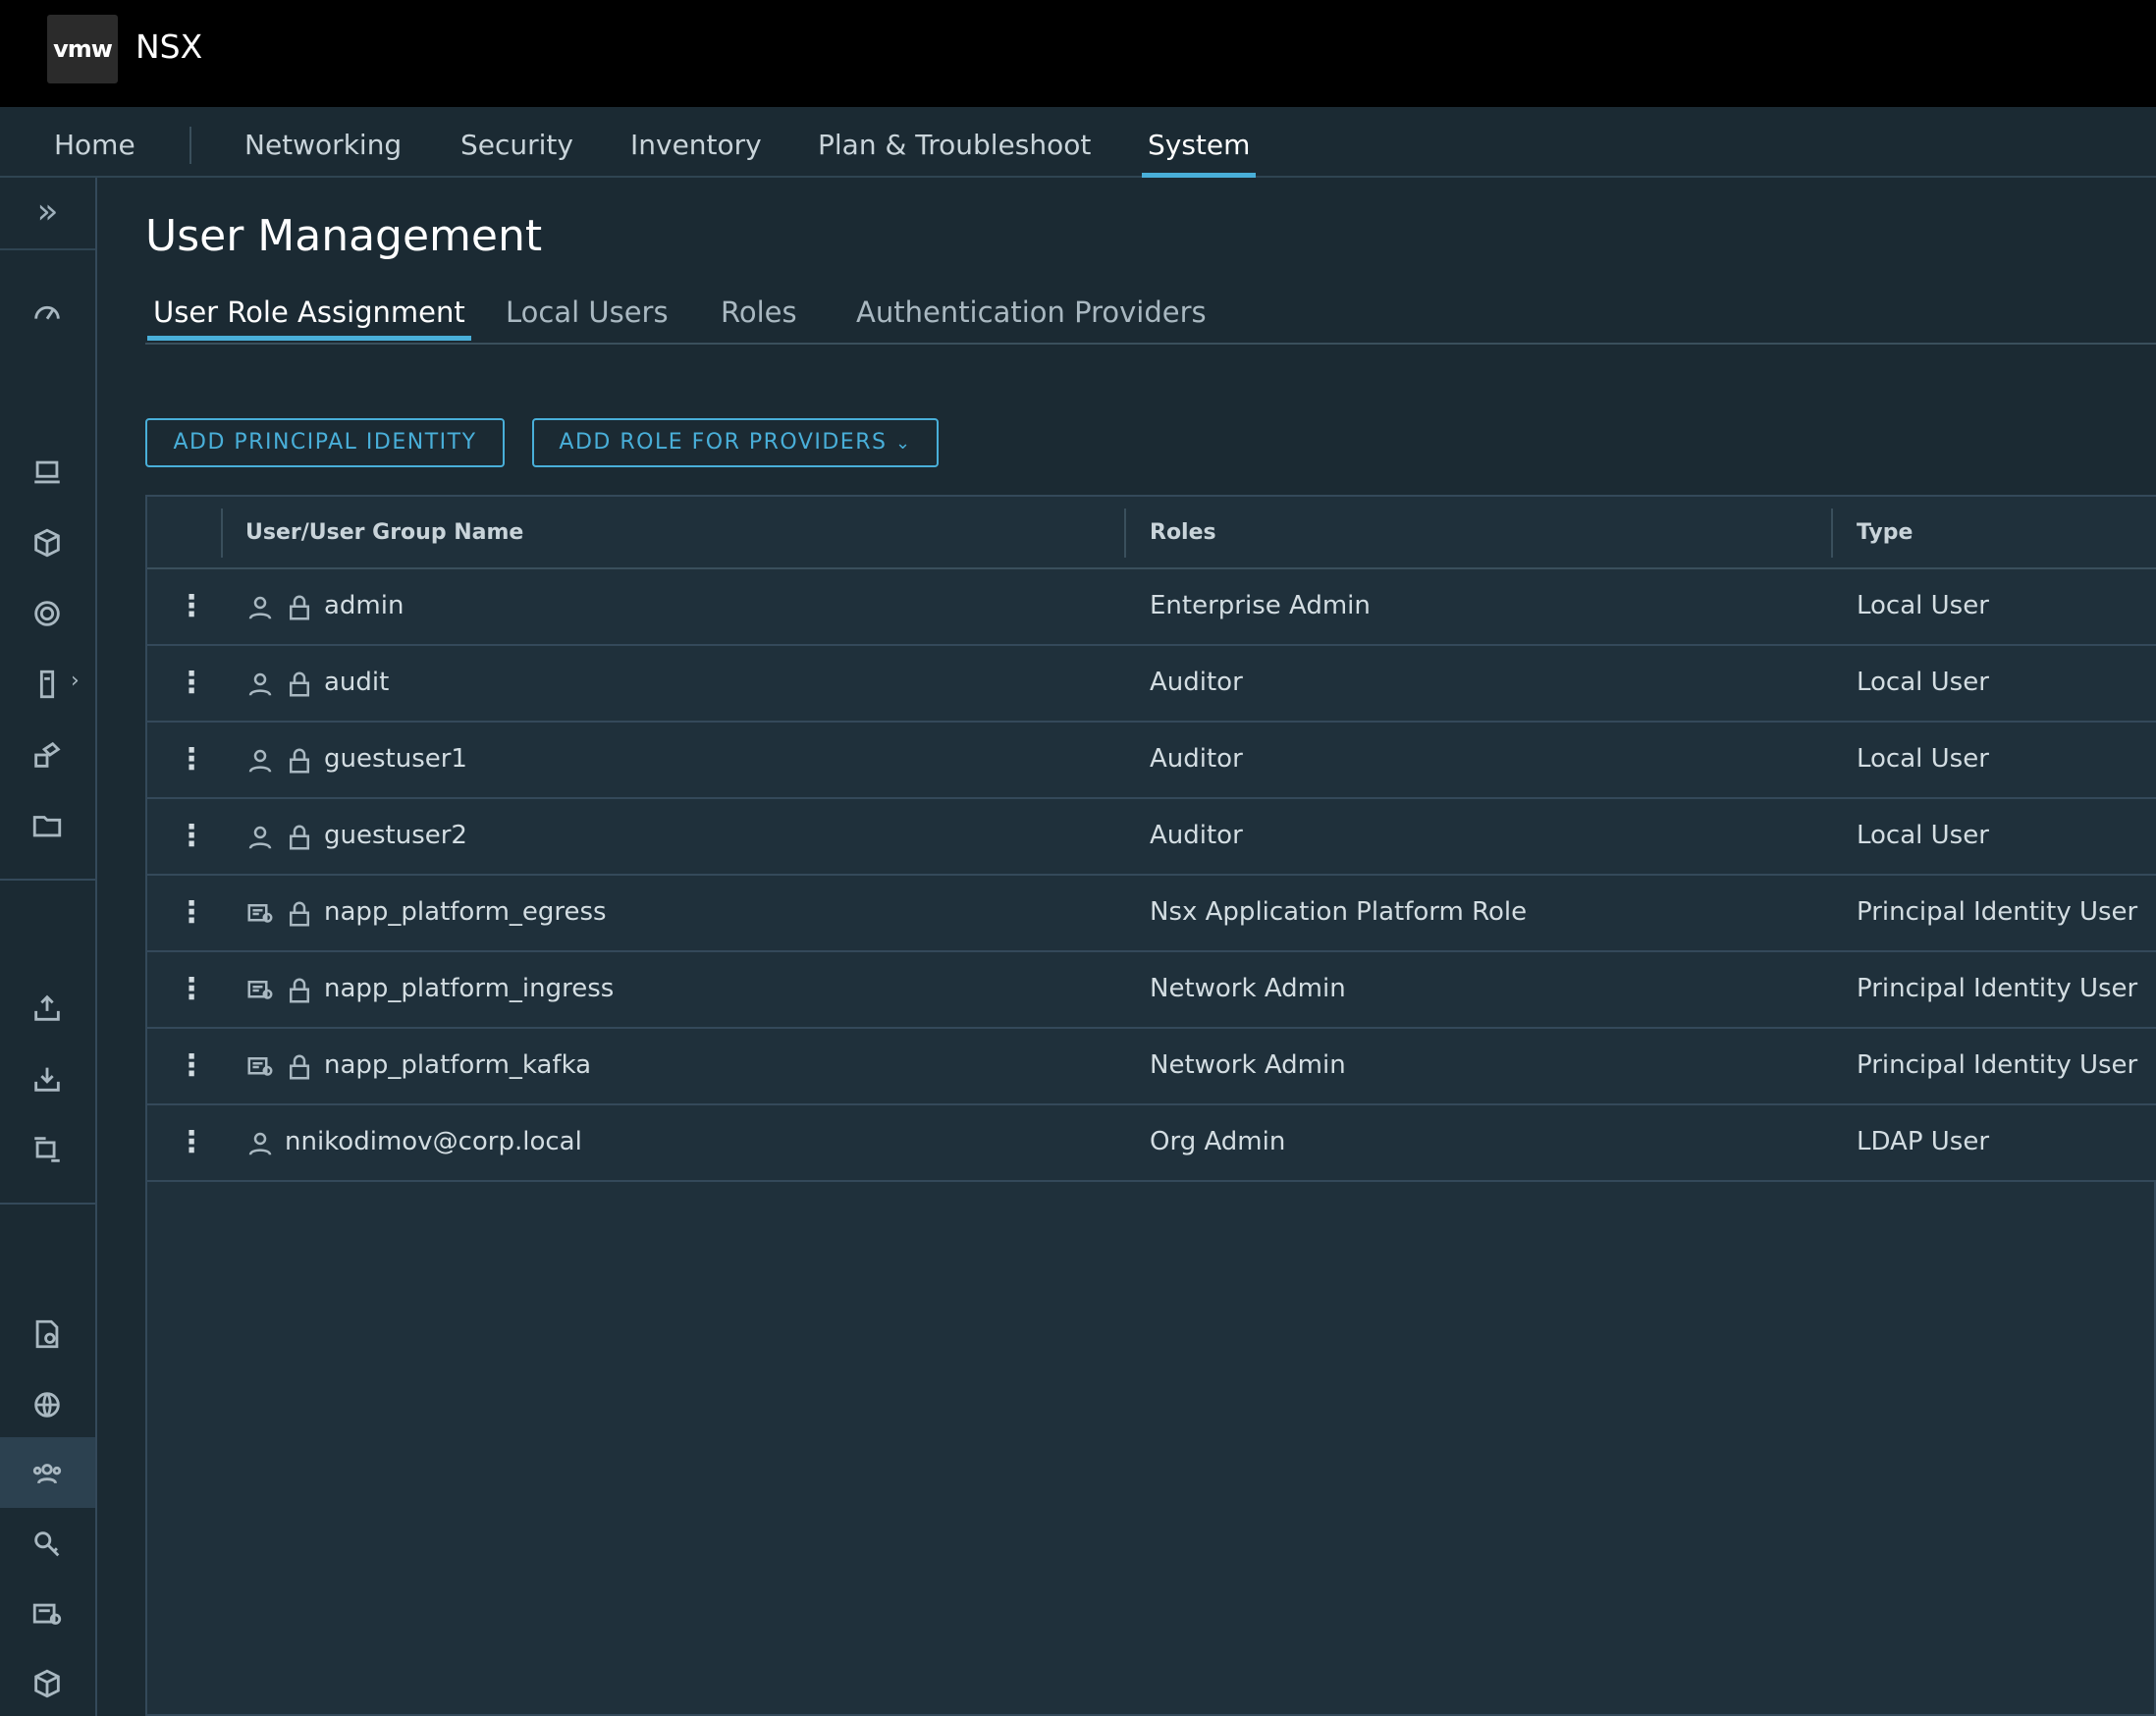 This screenshot has height=1716, width=2156. I want to click on type-cell: LDAP User, so click(1924, 1141).